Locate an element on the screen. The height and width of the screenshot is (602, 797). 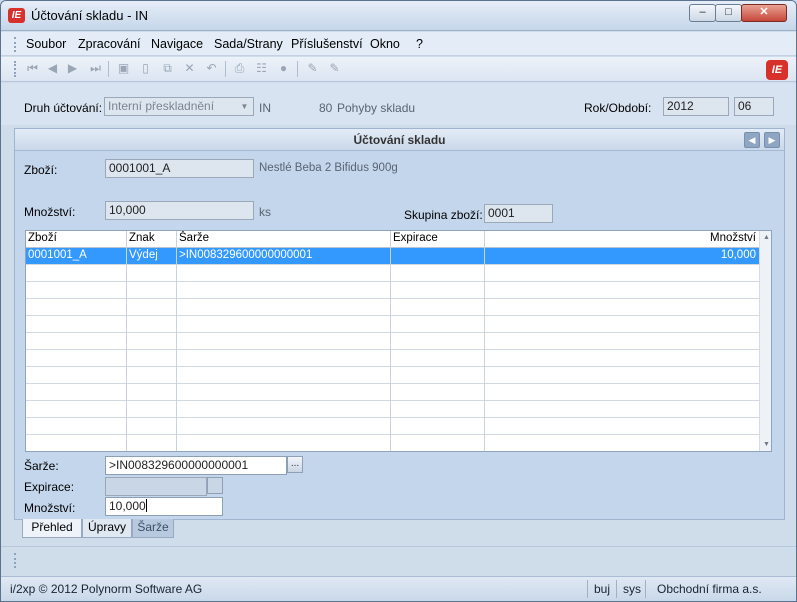
druh-code: IN is located at coordinates (265, 108).